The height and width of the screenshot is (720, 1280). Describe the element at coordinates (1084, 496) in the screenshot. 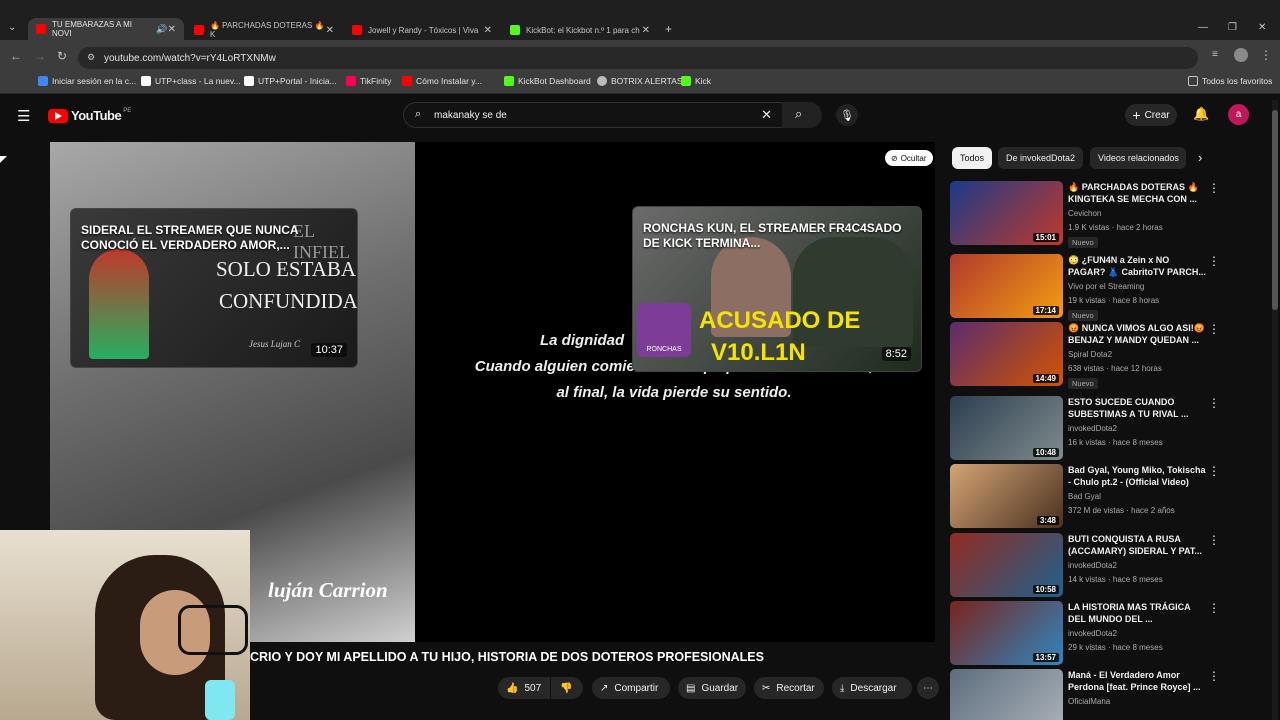

I see `rec-channel: Bad Gyal` at that location.